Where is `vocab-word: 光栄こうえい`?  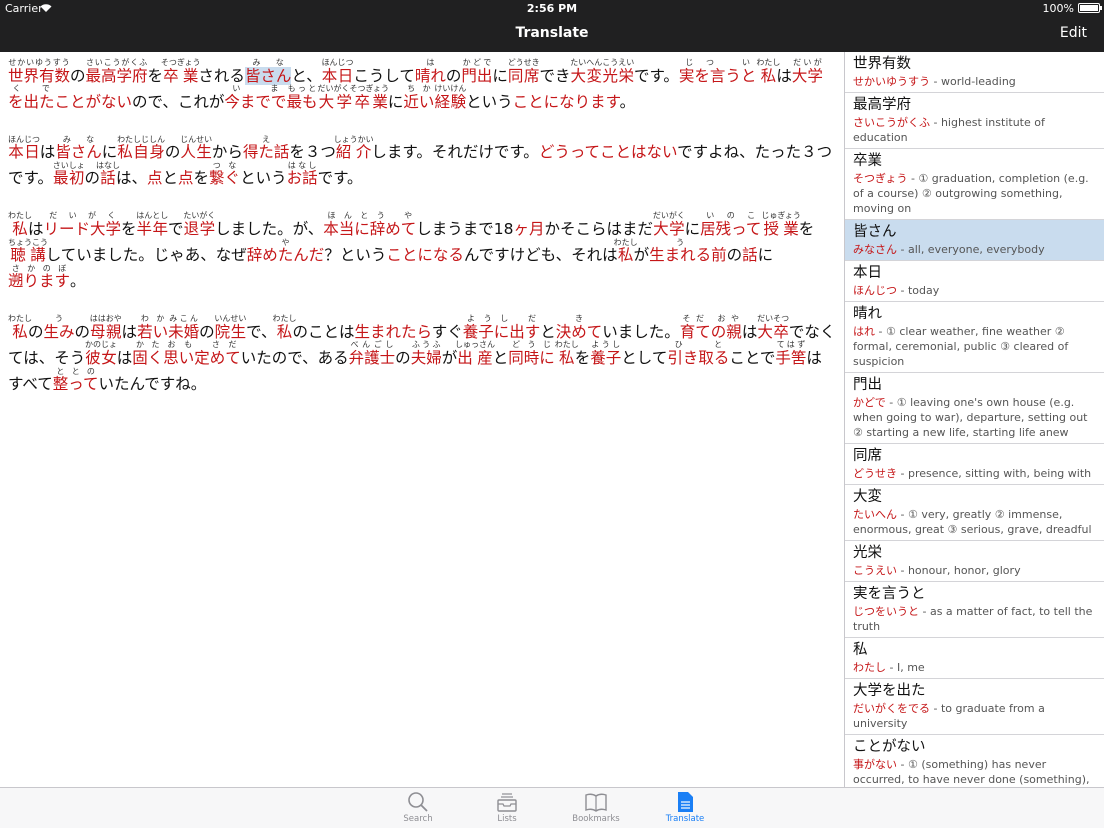
vocab-word: 光栄こうえい is located at coordinates (618, 71).